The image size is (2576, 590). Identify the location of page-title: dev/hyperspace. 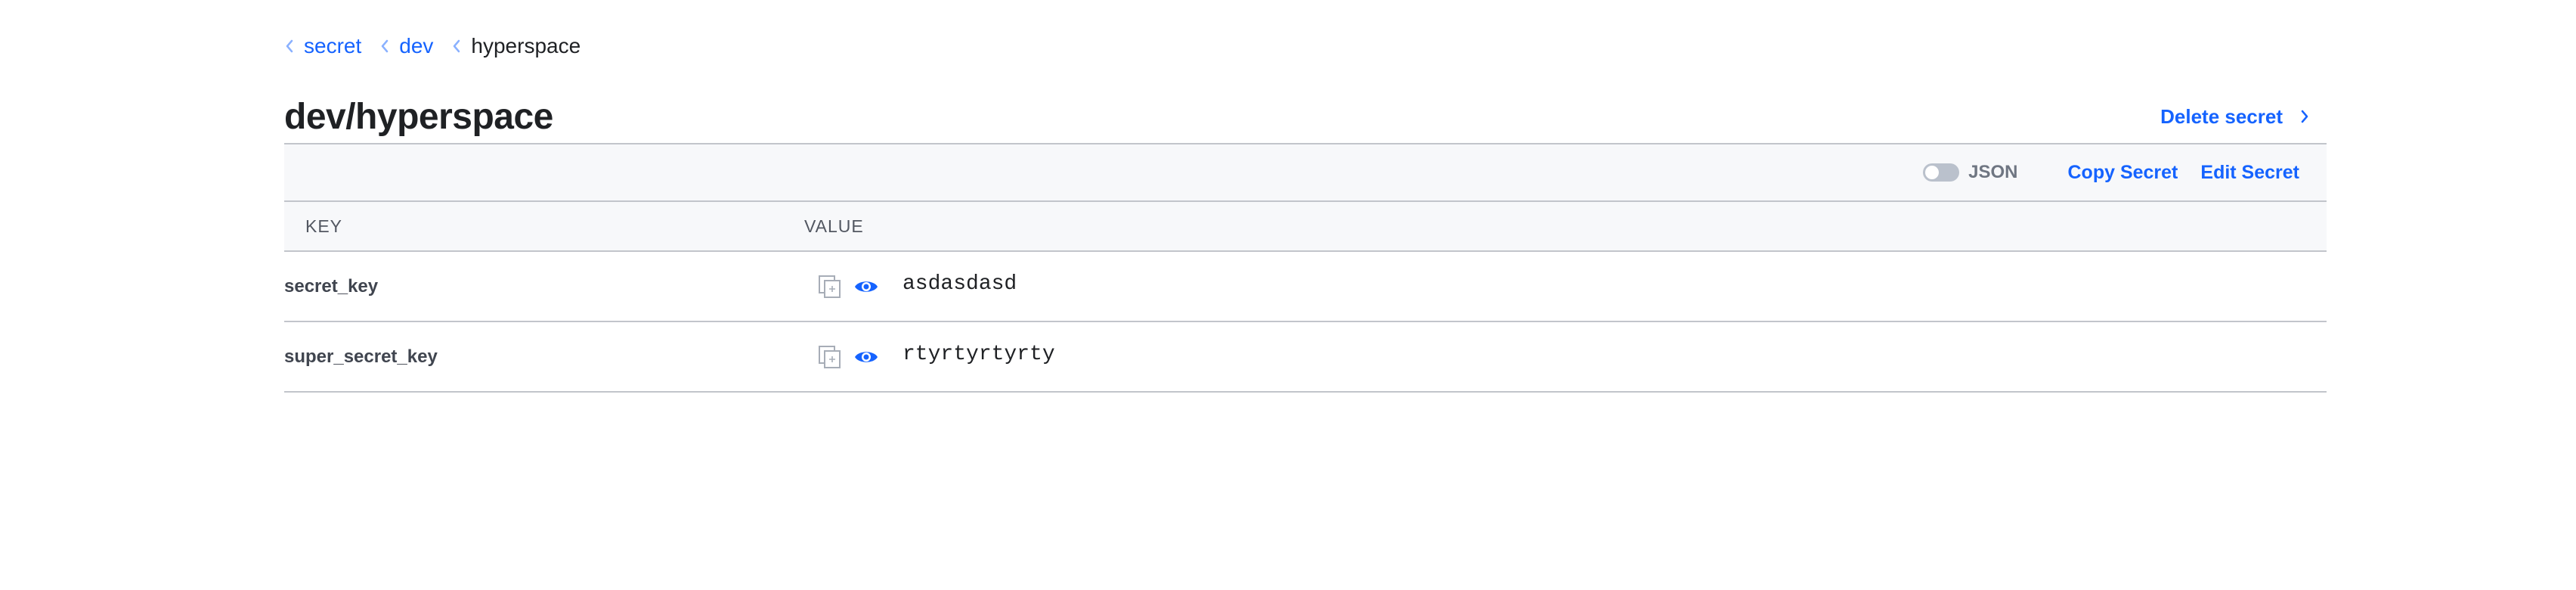
(419, 116).